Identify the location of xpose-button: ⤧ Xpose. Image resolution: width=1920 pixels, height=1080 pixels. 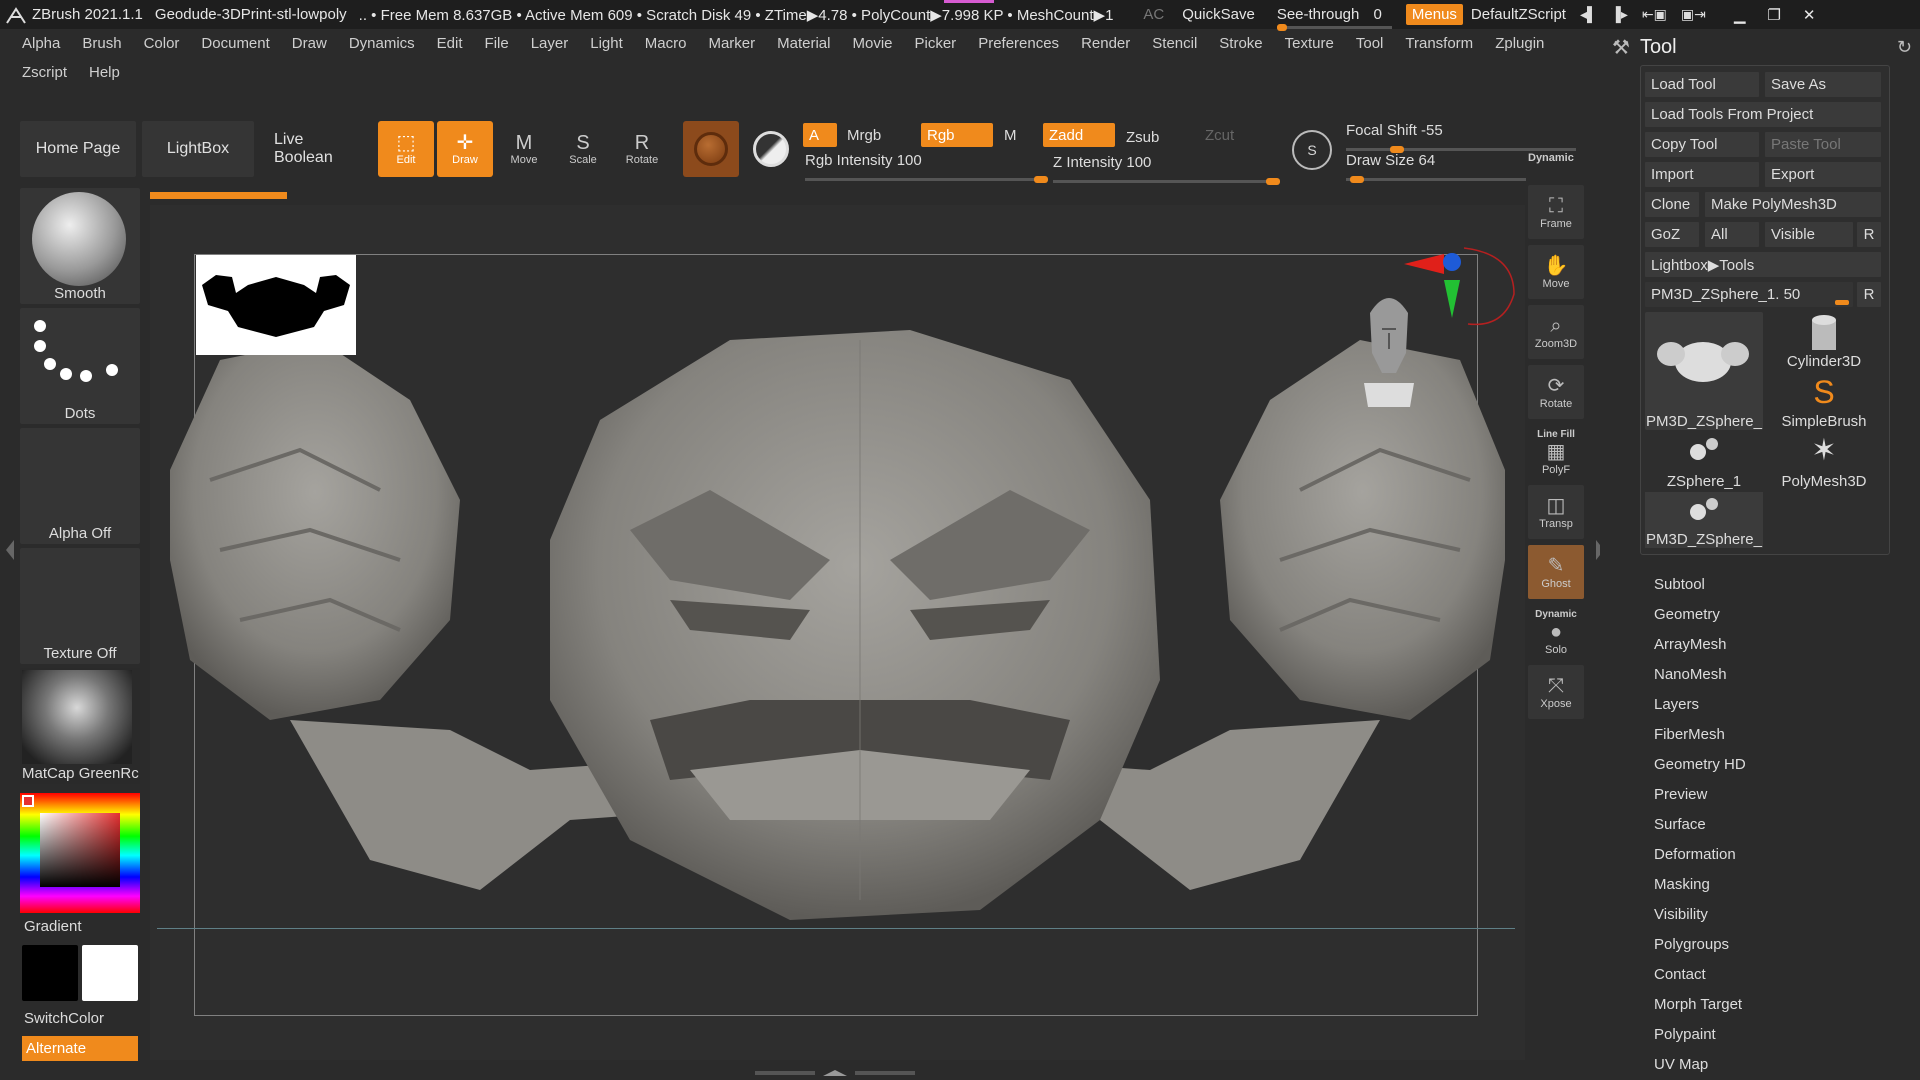
(1556, 692).